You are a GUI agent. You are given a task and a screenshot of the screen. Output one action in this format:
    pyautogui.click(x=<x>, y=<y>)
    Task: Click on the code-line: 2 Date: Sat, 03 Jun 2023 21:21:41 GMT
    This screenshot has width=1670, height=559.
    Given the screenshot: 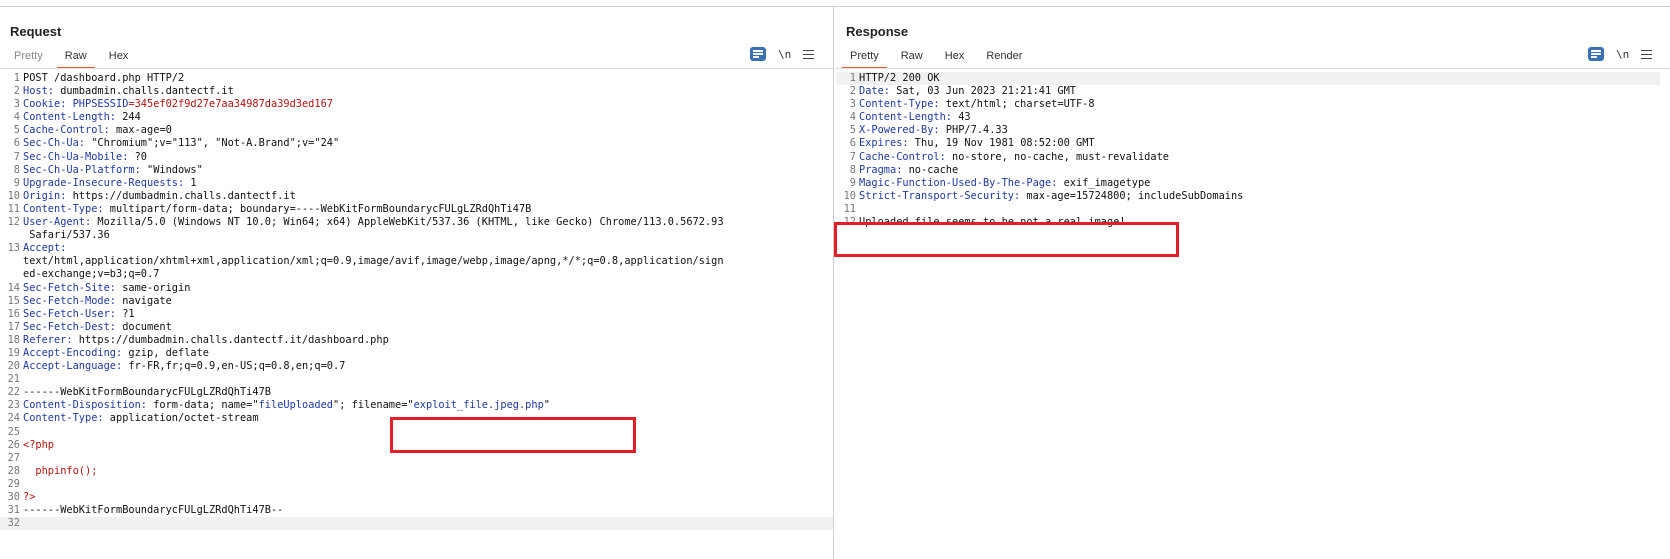 What is the action you would take?
    pyautogui.click(x=1248, y=91)
    